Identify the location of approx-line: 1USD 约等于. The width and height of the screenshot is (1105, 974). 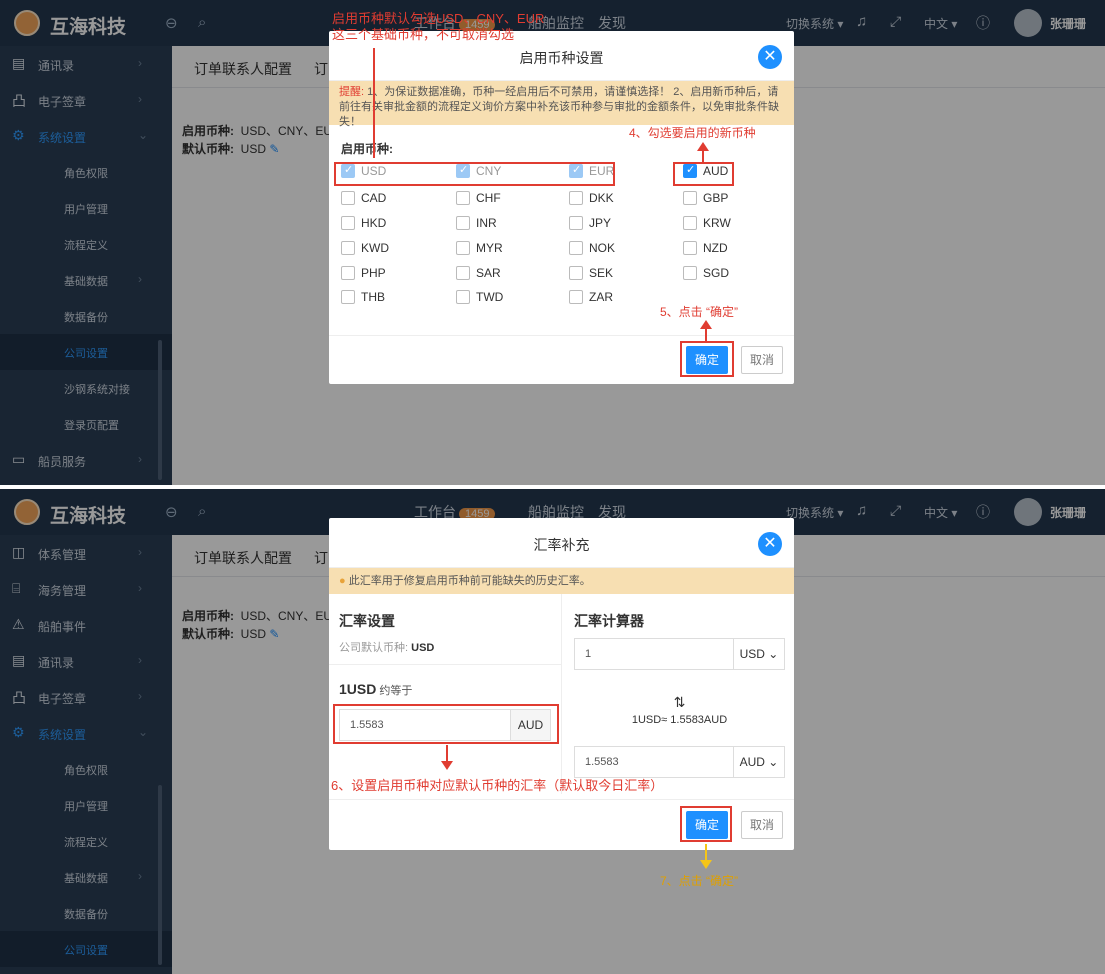
(376, 689).